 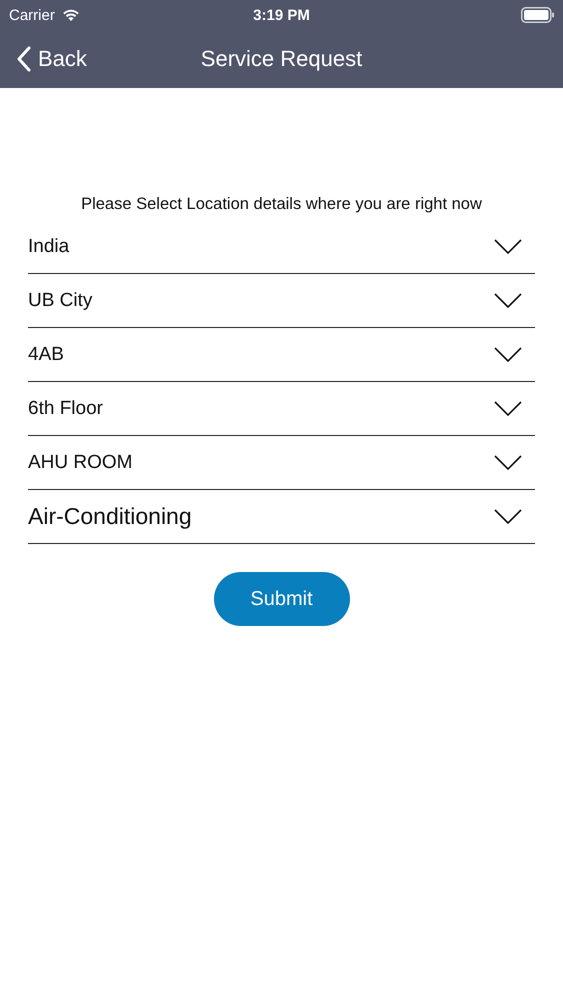 I want to click on battery-icon, so click(x=538, y=15).